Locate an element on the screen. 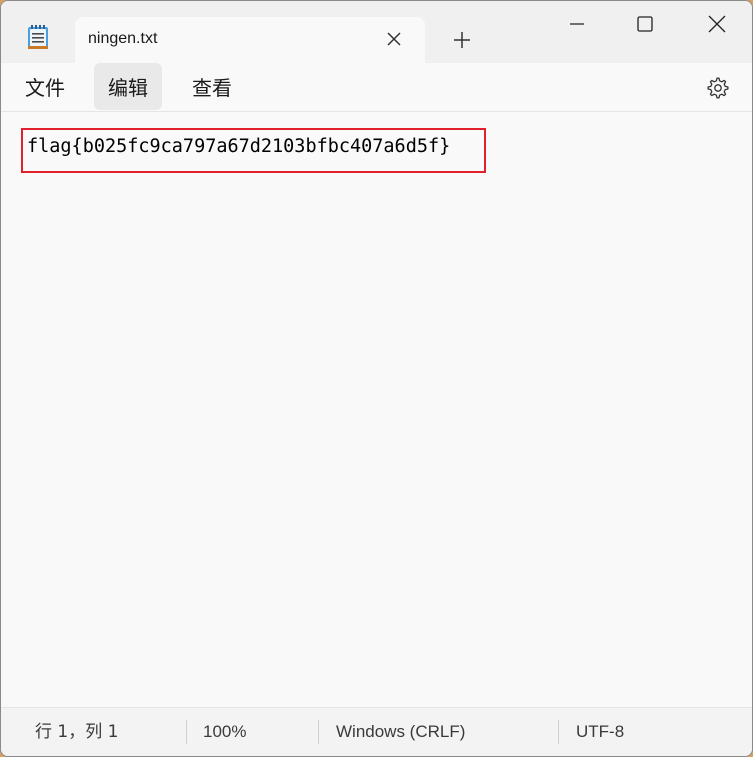  status-zoom: 100% is located at coordinates (224, 732).